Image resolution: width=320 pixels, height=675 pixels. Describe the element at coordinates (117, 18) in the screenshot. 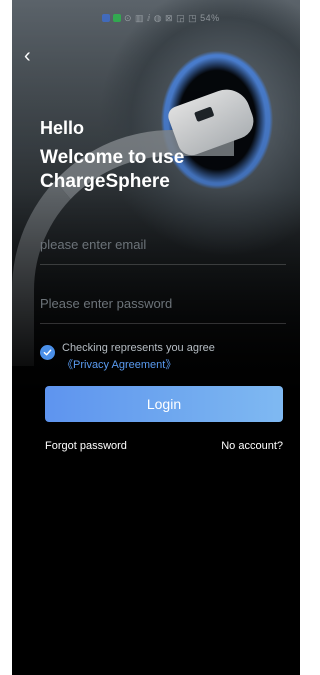

I see `message-notification-icon` at that location.